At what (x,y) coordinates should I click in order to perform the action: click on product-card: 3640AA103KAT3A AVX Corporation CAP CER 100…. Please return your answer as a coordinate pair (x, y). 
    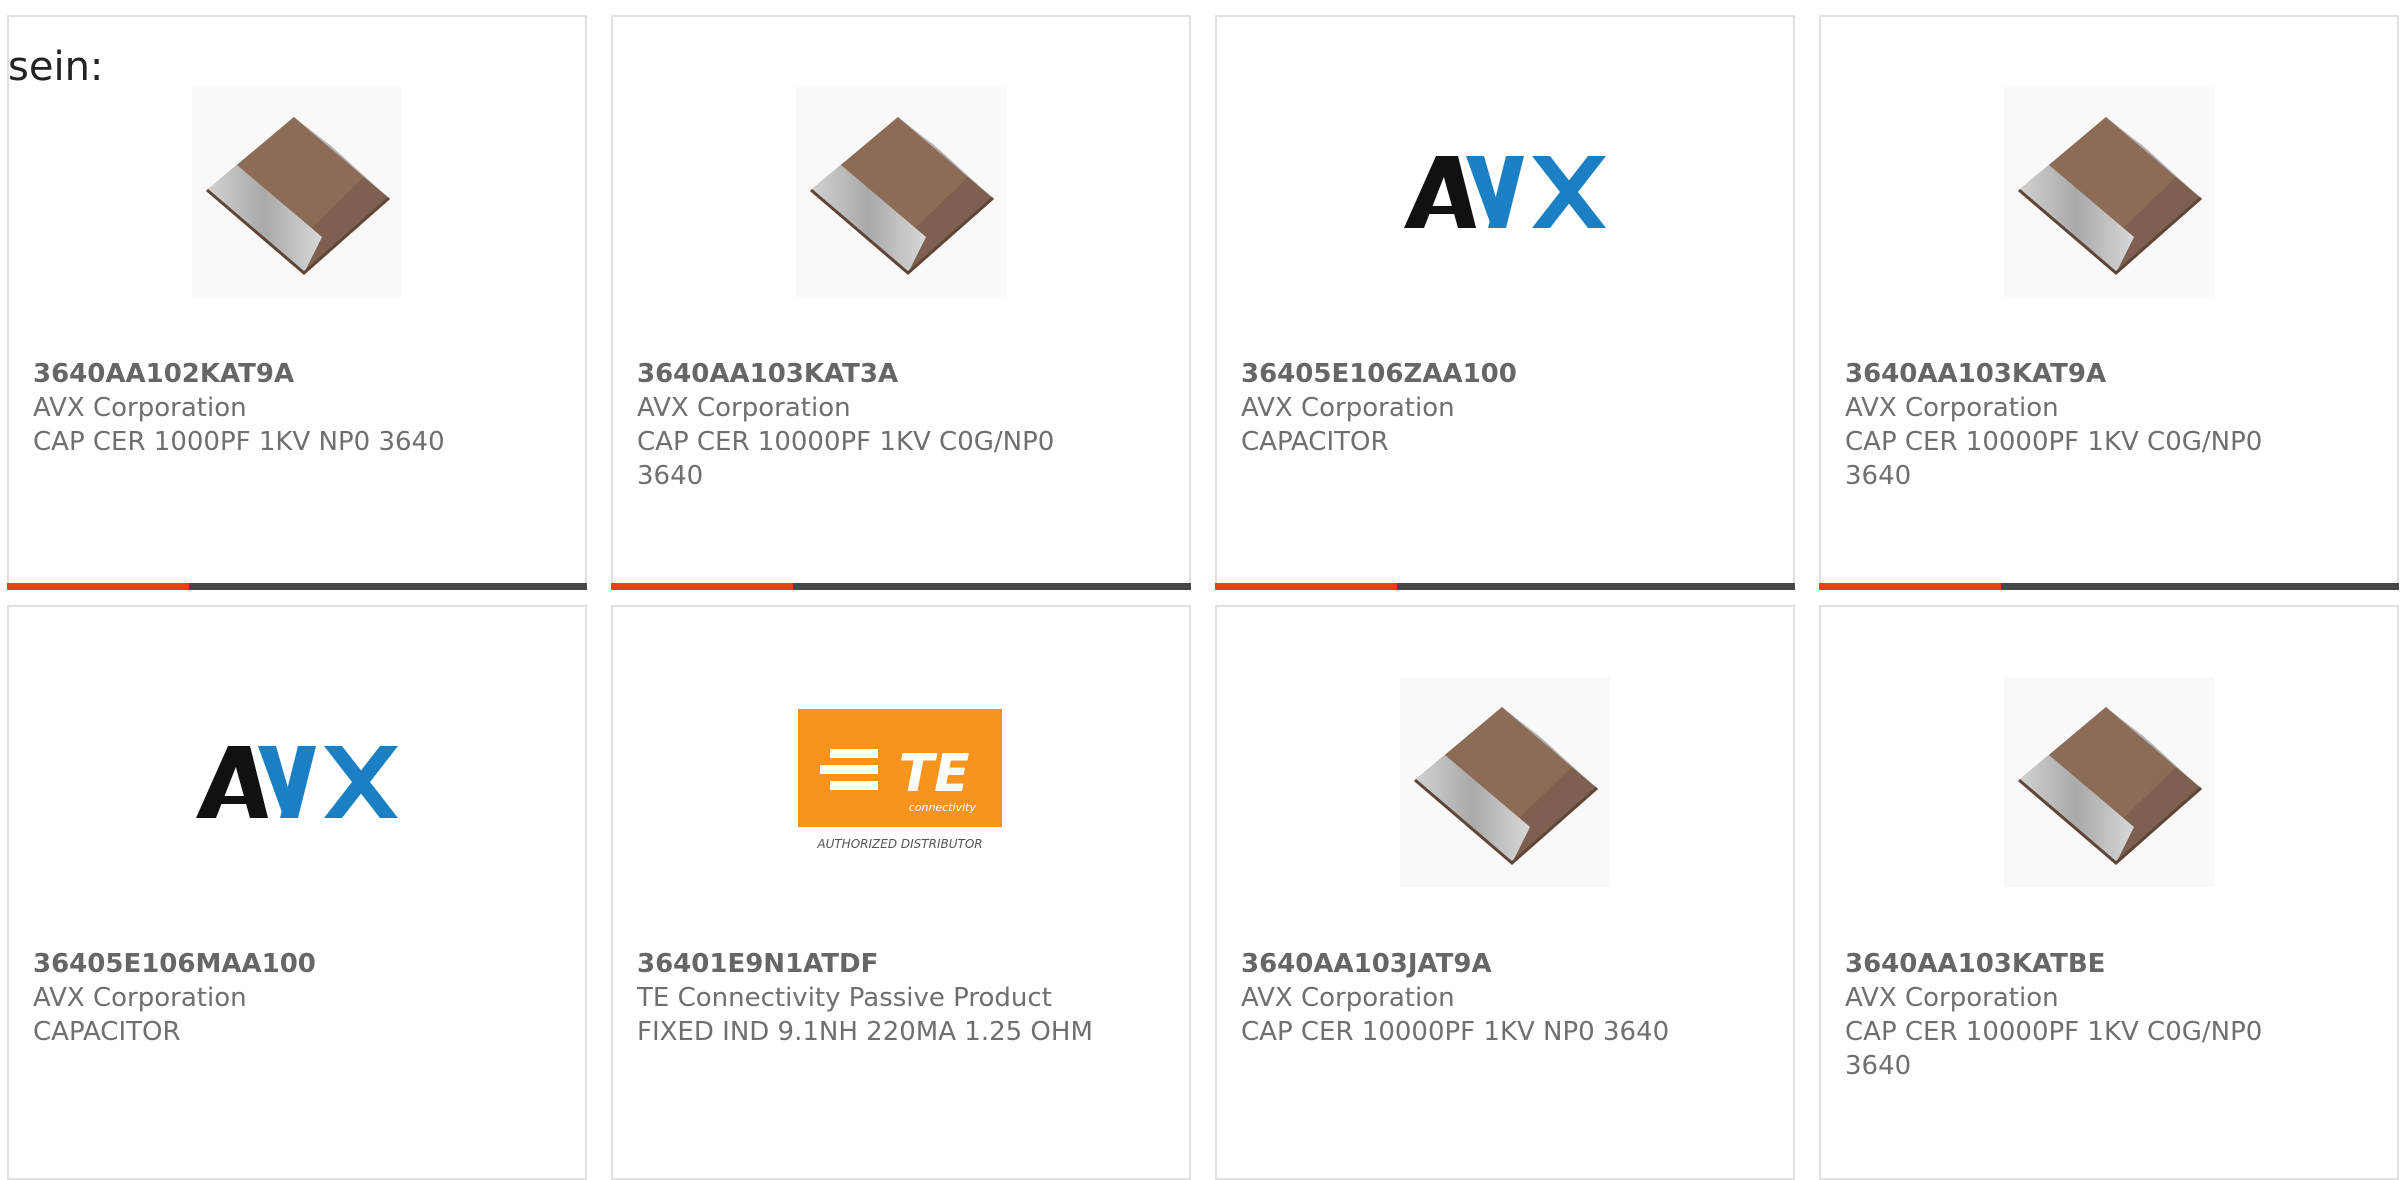
    Looking at the image, I should click on (901, 302).